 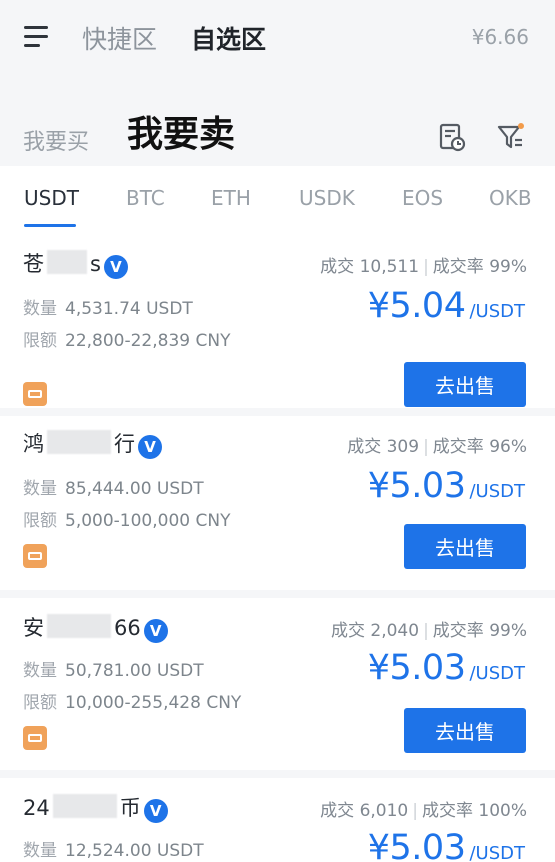 I want to click on tab-quick-zone: 快捷区, so click(x=119, y=38).